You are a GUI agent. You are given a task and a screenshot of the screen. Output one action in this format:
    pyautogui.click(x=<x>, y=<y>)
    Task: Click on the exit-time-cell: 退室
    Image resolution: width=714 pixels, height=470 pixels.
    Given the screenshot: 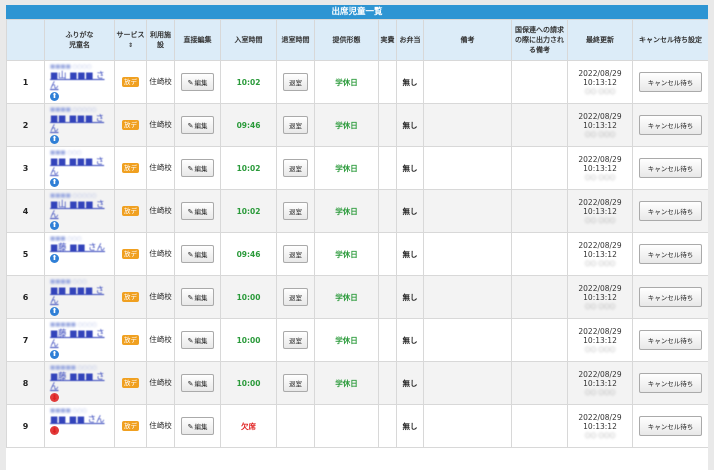 What is the action you would take?
    pyautogui.click(x=295, y=82)
    